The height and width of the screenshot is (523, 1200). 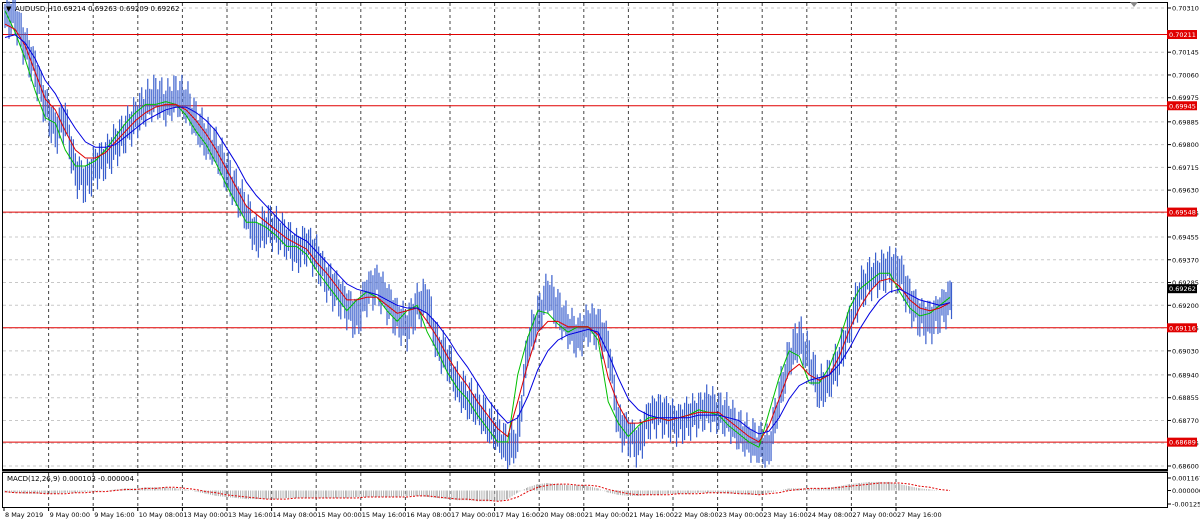 What do you see at coordinates (1185, 421) in the screenshot?
I see `price-tick-label: 0.68770` at bounding box center [1185, 421].